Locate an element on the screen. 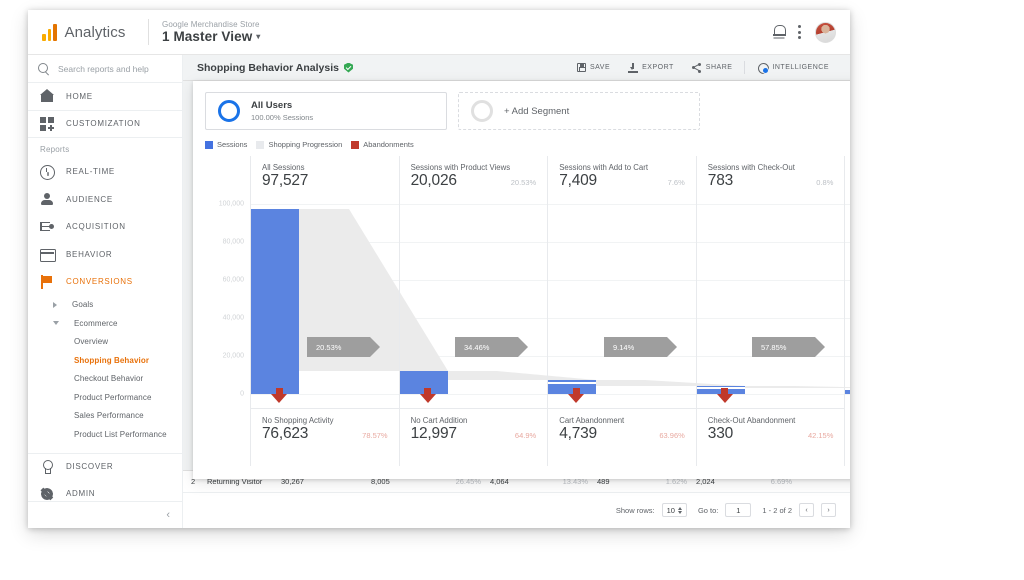 This screenshot has height=580, width=1024. prev-page-button: ‹ is located at coordinates (806, 510).